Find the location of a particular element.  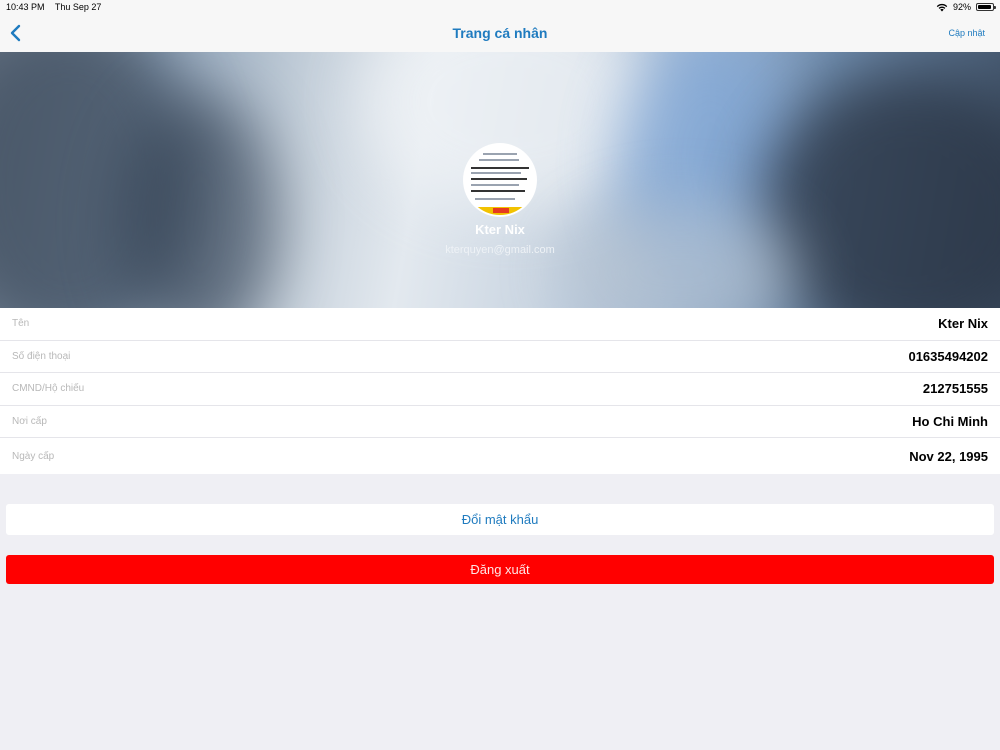

profile-email: kterquyen@gmail.com is located at coordinates (500, 250).